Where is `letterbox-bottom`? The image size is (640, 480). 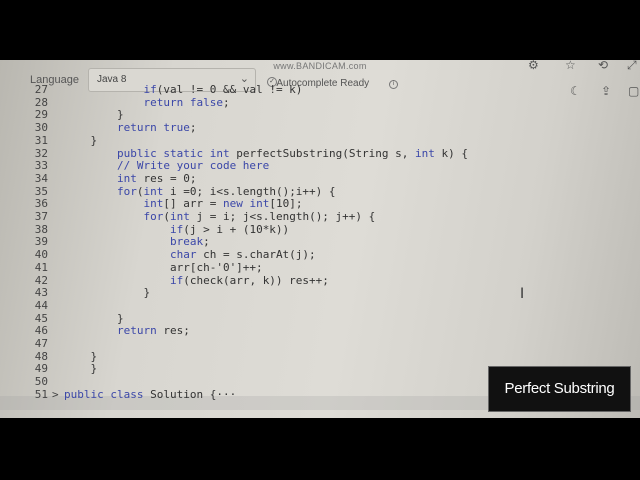 letterbox-bottom is located at coordinates (320, 449).